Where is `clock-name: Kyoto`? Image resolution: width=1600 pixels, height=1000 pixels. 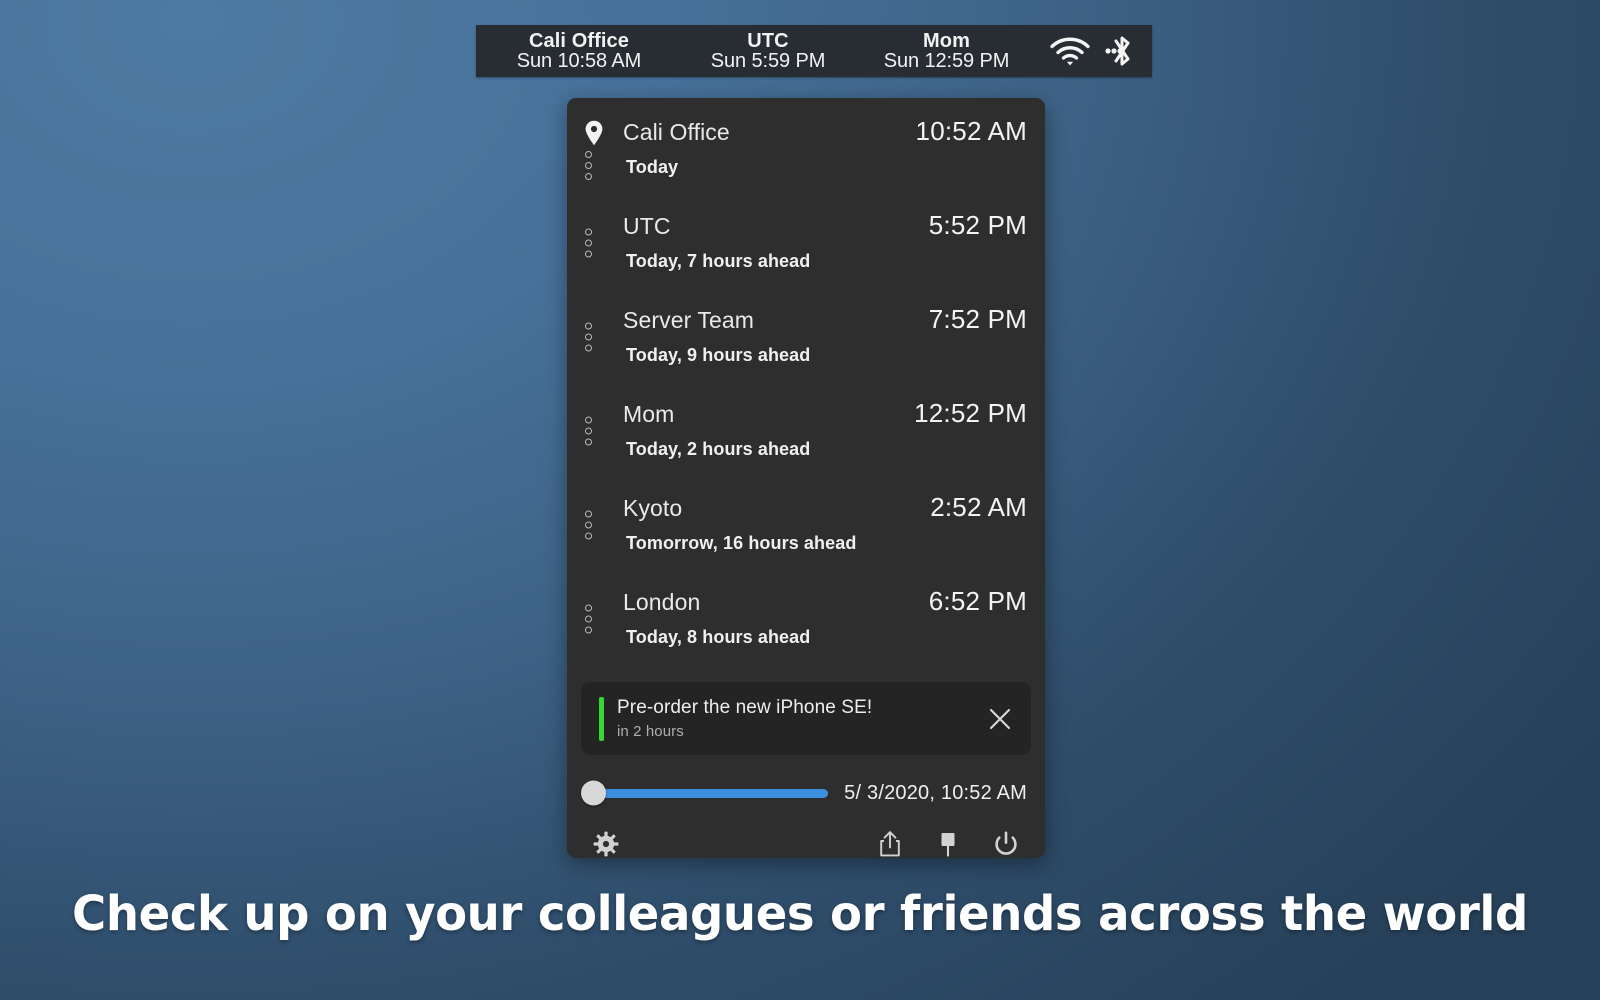 clock-name: Kyoto is located at coordinates (653, 508).